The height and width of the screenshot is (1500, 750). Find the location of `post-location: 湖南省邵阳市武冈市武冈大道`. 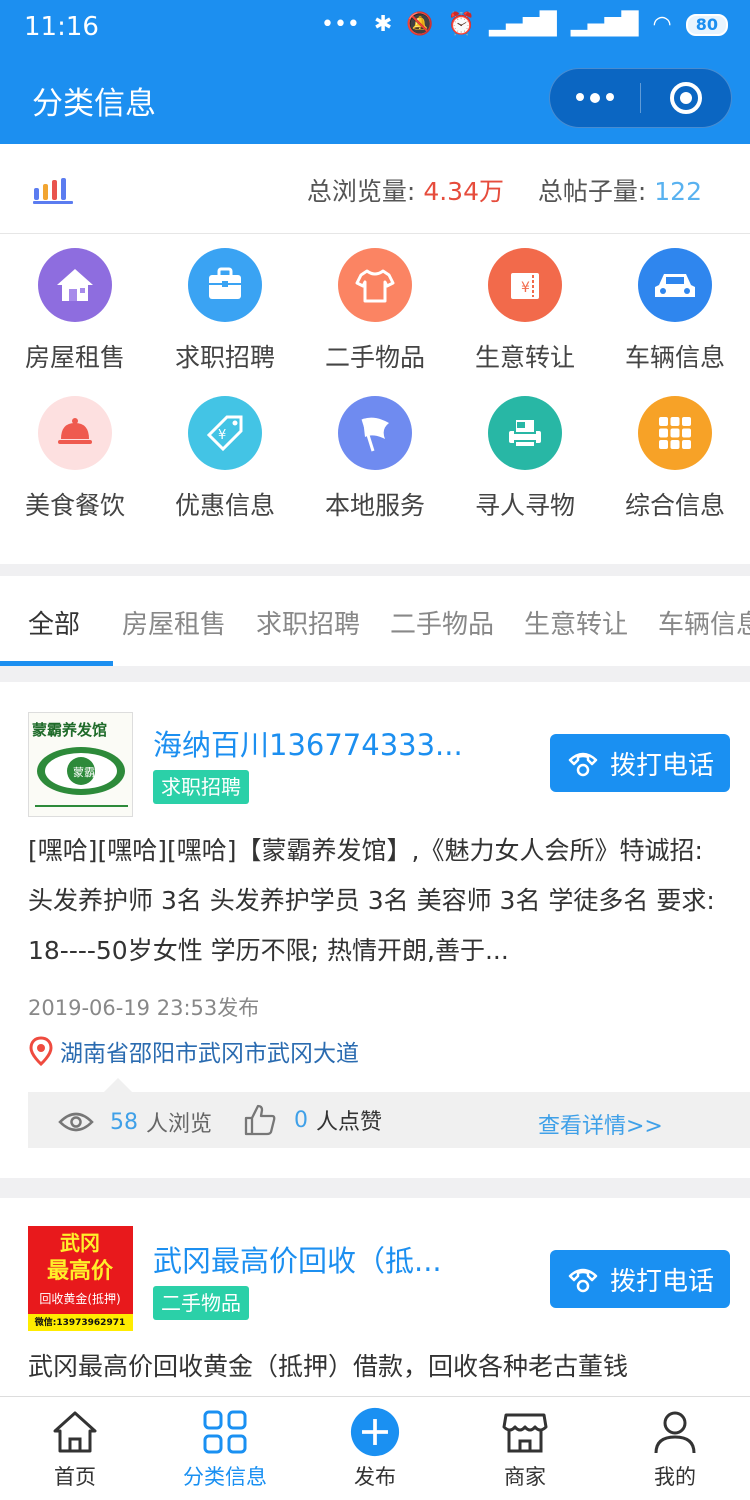

post-location: 湖南省邵阳市武冈市武冈大道 is located at coordinates (193, 1051).